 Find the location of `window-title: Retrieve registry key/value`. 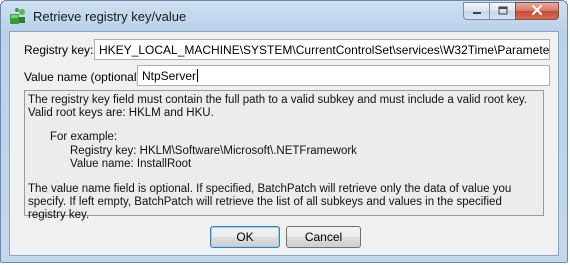

window-title: Retrieve registry key/value is located at coordinates (110, 16).